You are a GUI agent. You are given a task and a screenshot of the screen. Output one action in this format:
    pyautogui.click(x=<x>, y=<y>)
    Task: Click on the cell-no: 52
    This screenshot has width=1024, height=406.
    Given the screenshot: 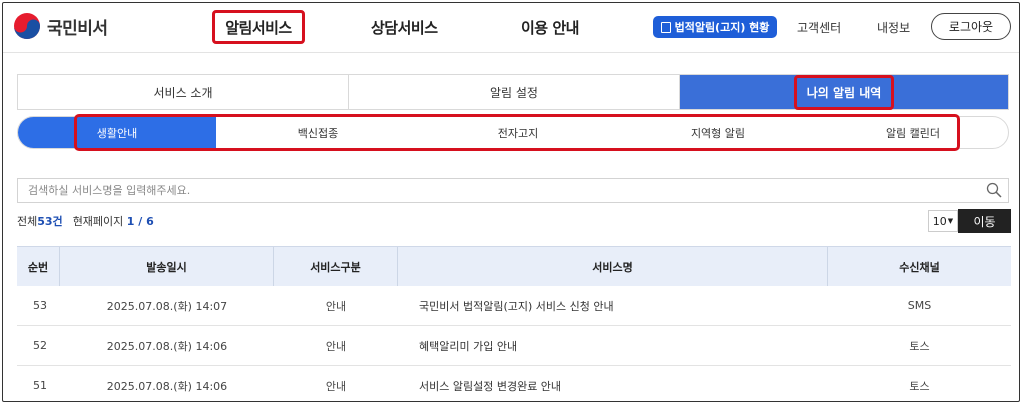 What is the action you would take?
    pyautogui.click(x=40, y=345)
    